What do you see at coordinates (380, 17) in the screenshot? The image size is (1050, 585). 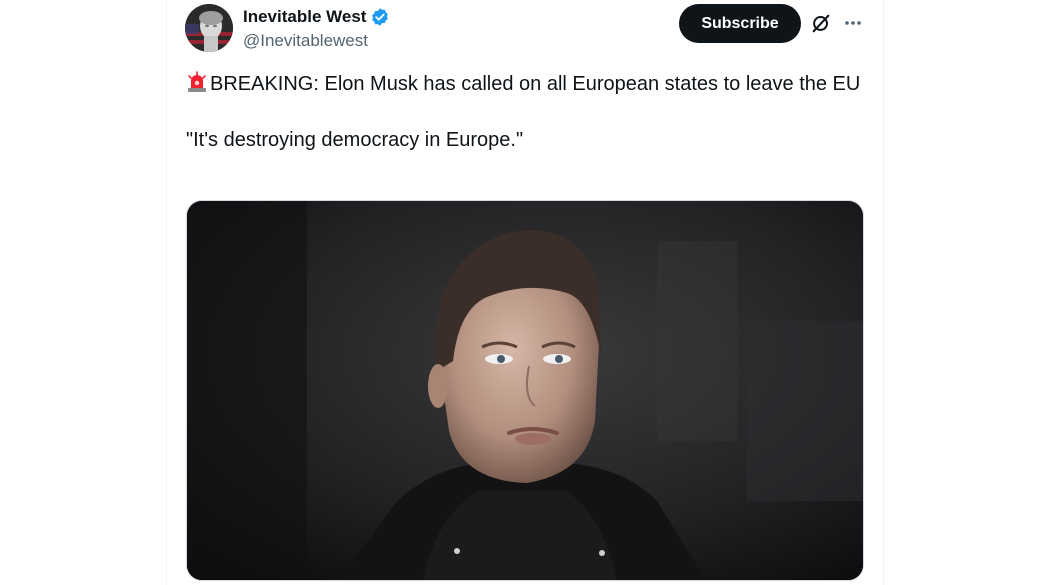 I see `verified-badge-icon` at bounding box center [380, 17].